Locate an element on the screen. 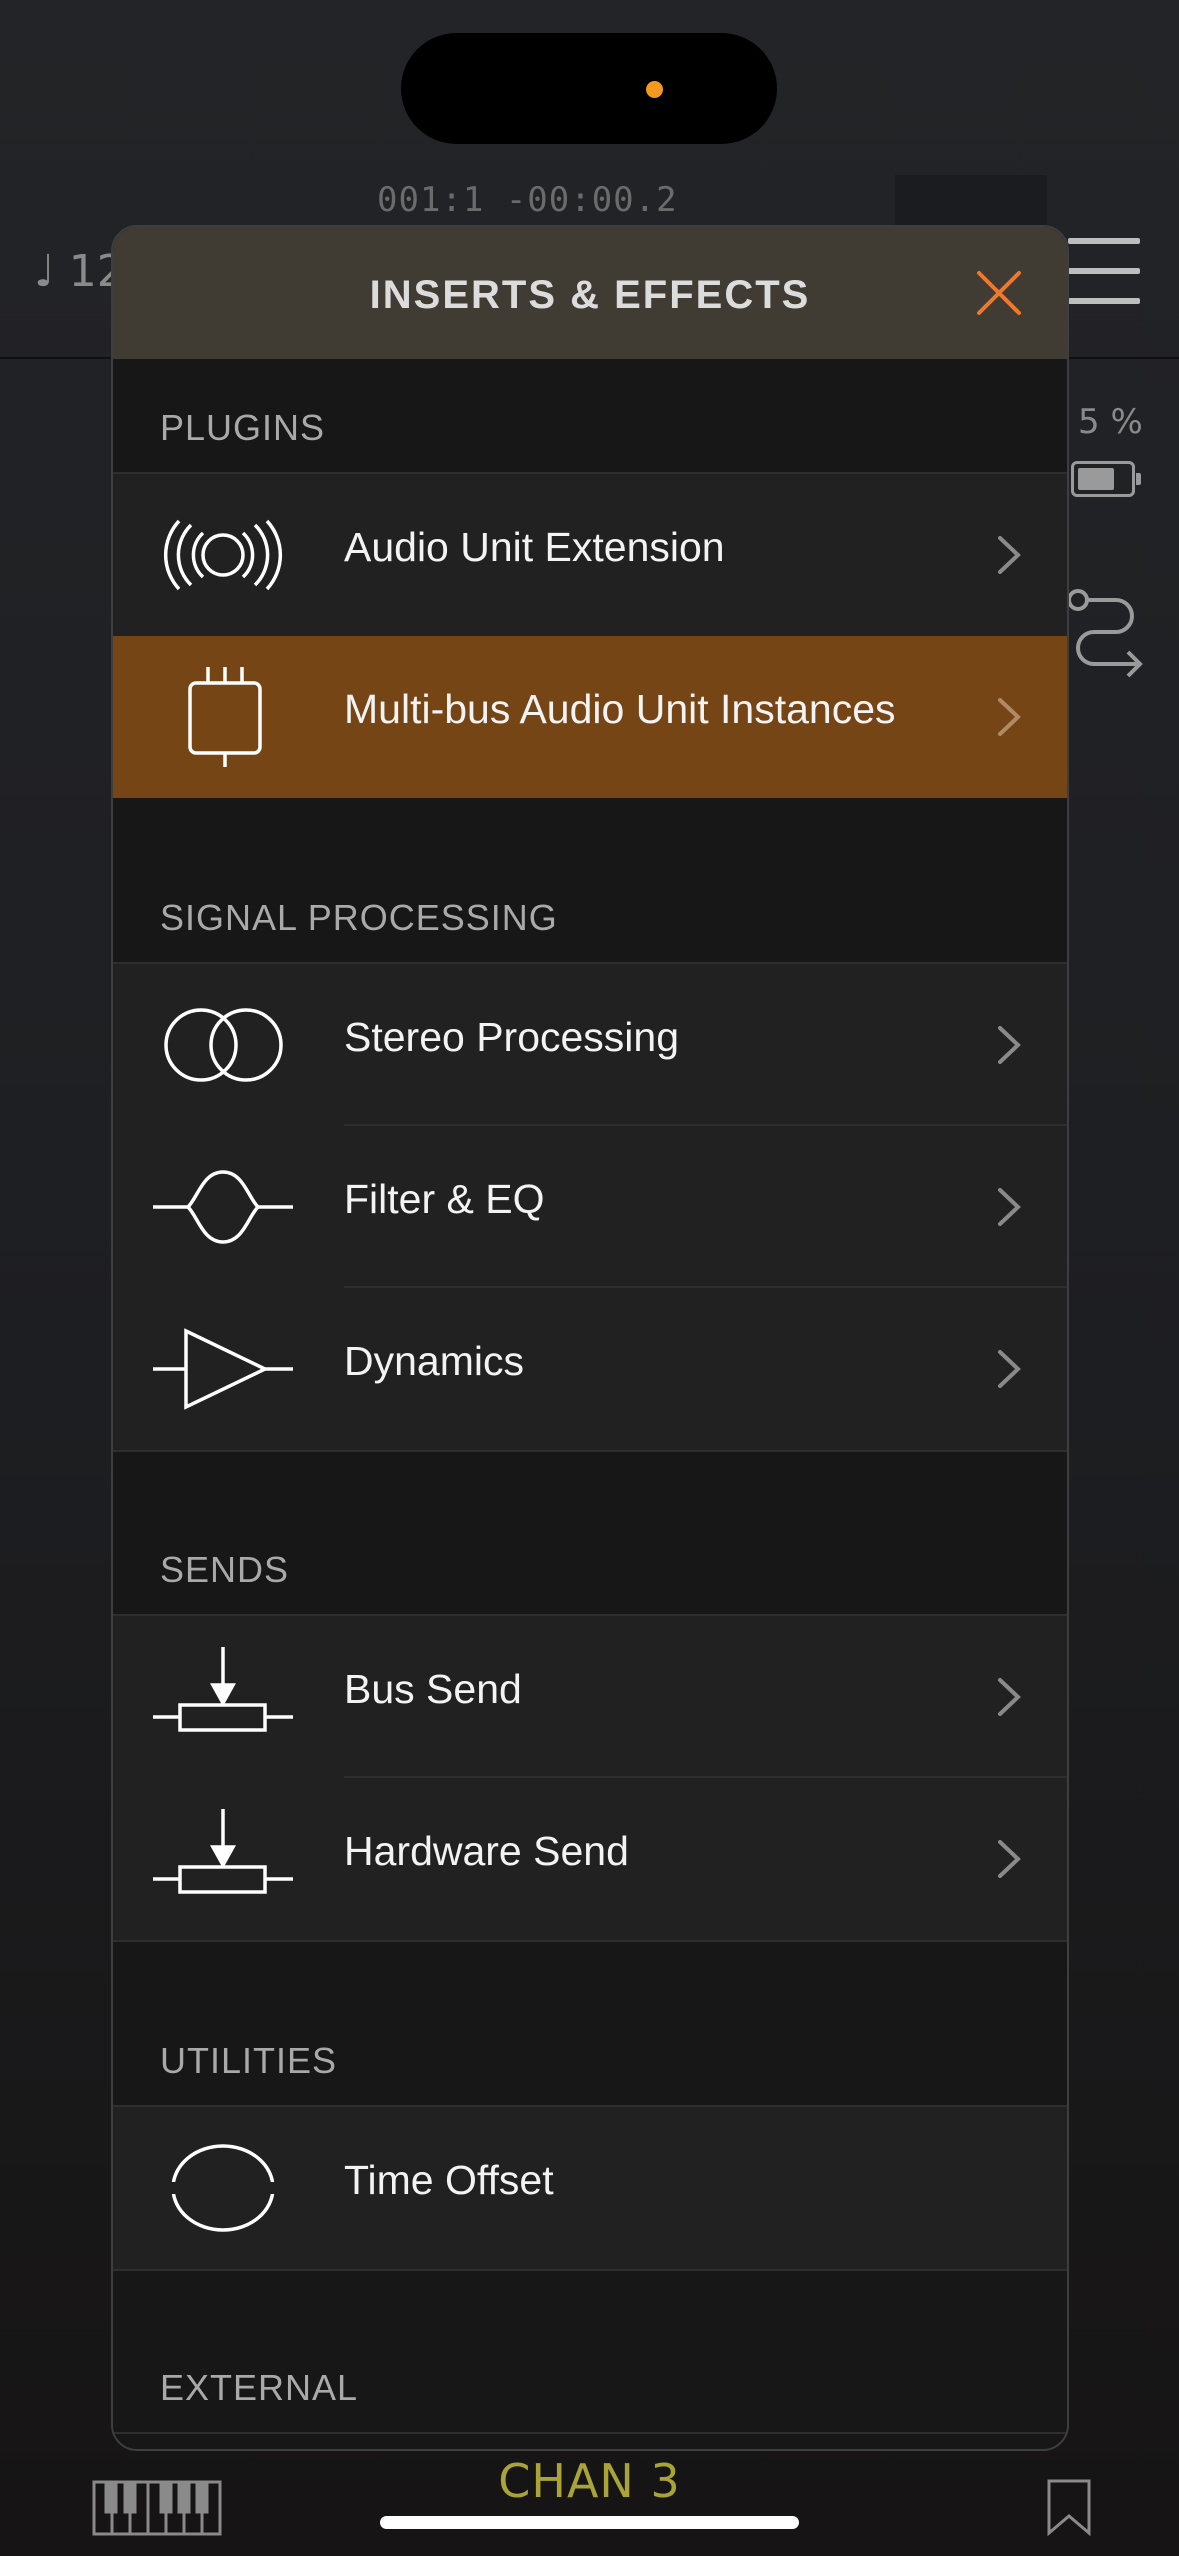 The image size is (1179, 2556). cpu-percentage: 5 % is located at coordinates (1110, 422).